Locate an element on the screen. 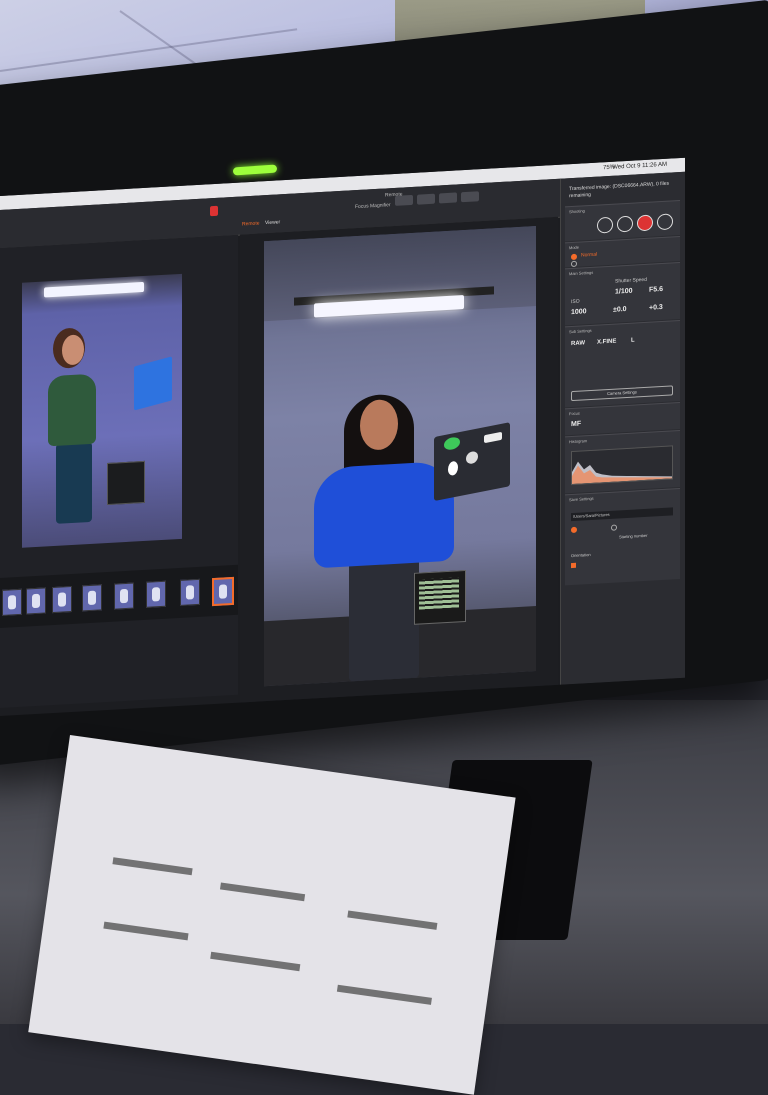 The height and width of the screenshot is (1095, 768). filmstrip is located at coordinates (119, 596).